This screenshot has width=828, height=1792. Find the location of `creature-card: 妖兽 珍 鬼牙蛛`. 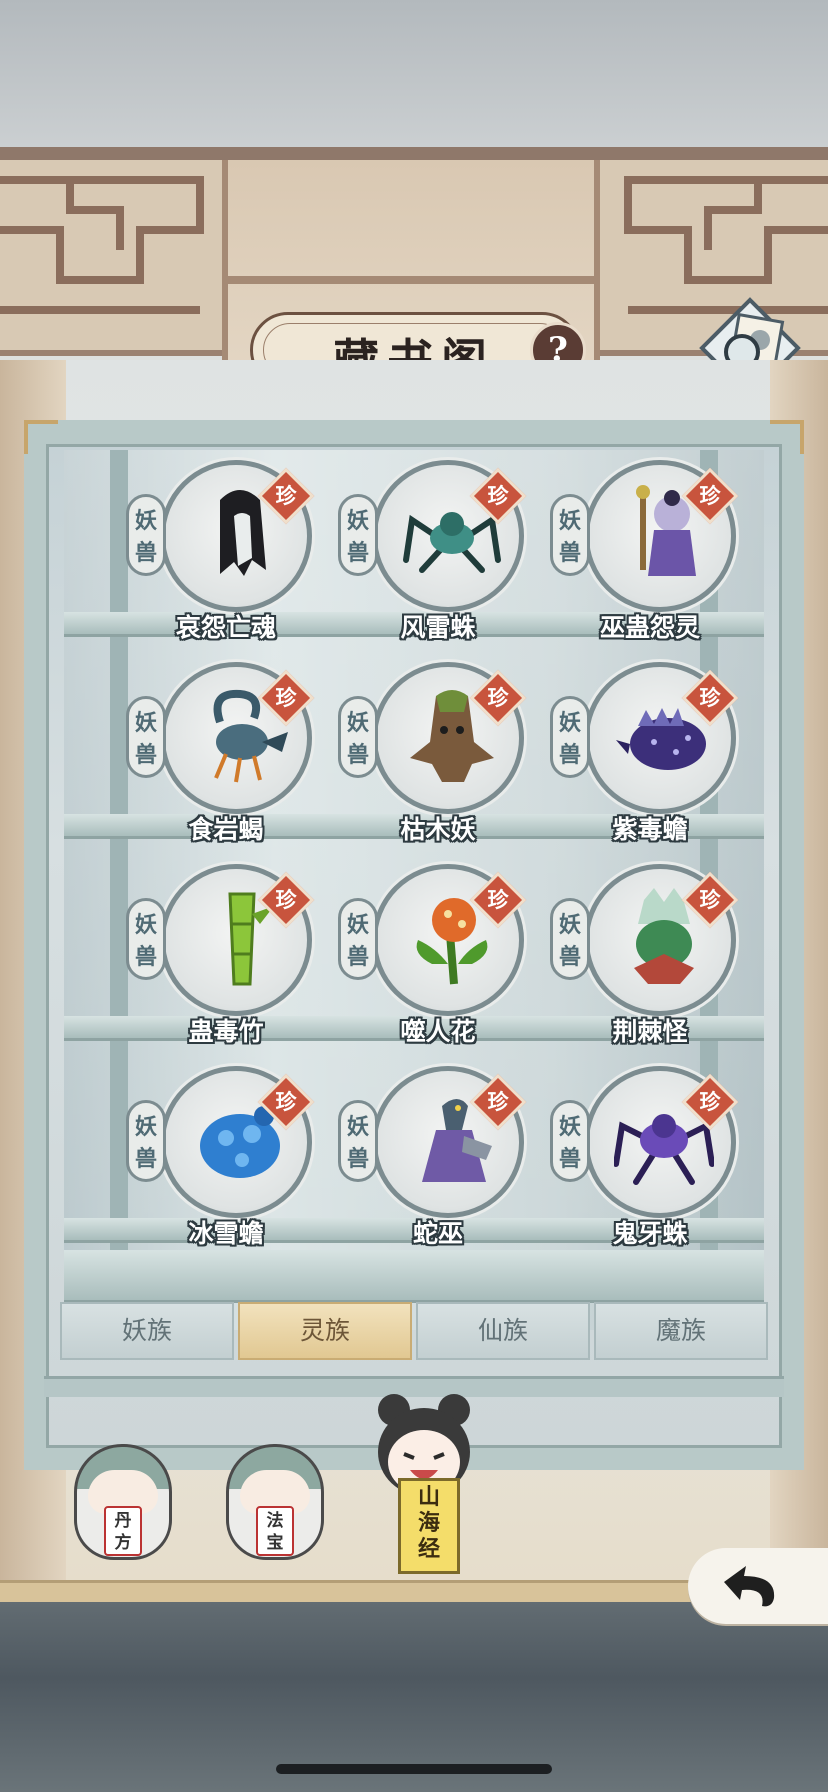

creature-card: 妖兽 珍 鬼牙蛛 is located at coordinates (650, 1161).